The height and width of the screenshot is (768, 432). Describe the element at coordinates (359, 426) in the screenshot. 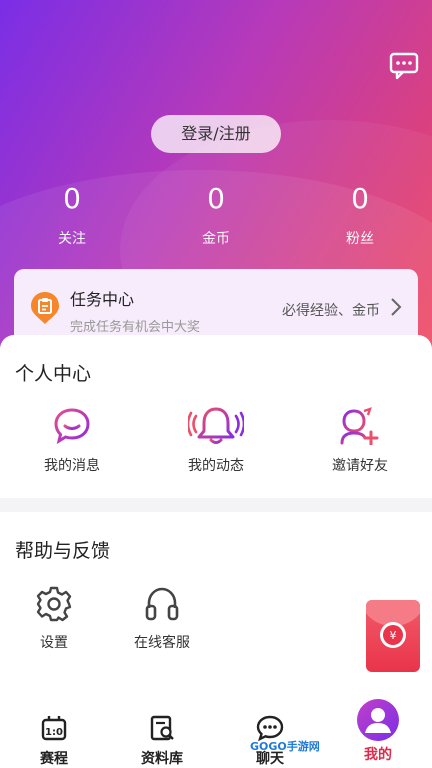

I see `add-user-icon` at that location.